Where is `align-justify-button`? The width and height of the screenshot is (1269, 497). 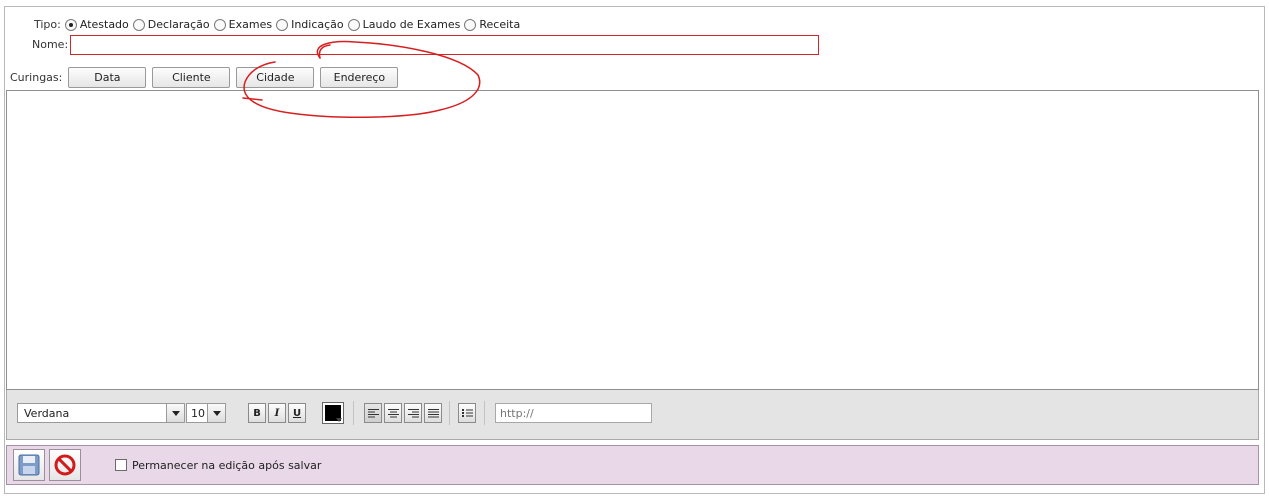
align-justify-button is located at coordinates (433, 413).